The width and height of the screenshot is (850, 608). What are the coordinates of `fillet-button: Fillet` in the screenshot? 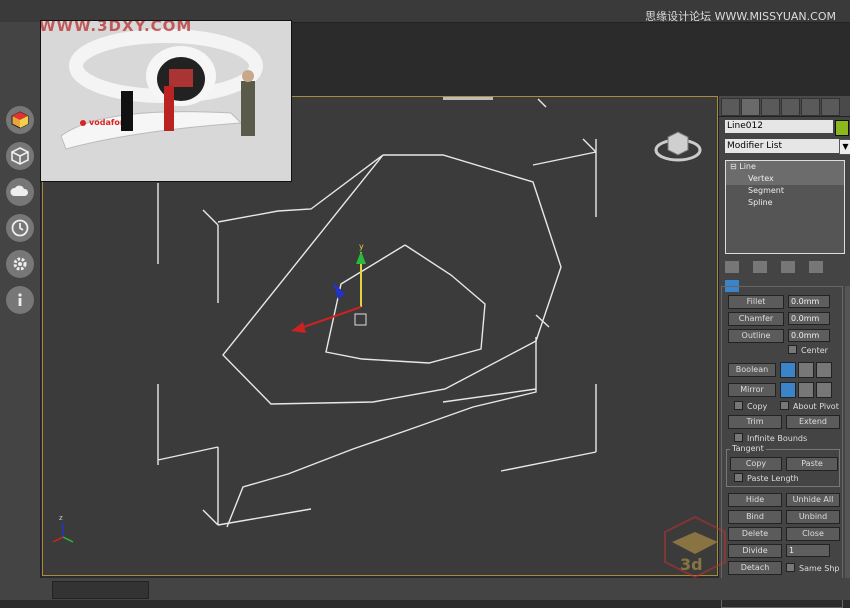 It's located at (756, 302).